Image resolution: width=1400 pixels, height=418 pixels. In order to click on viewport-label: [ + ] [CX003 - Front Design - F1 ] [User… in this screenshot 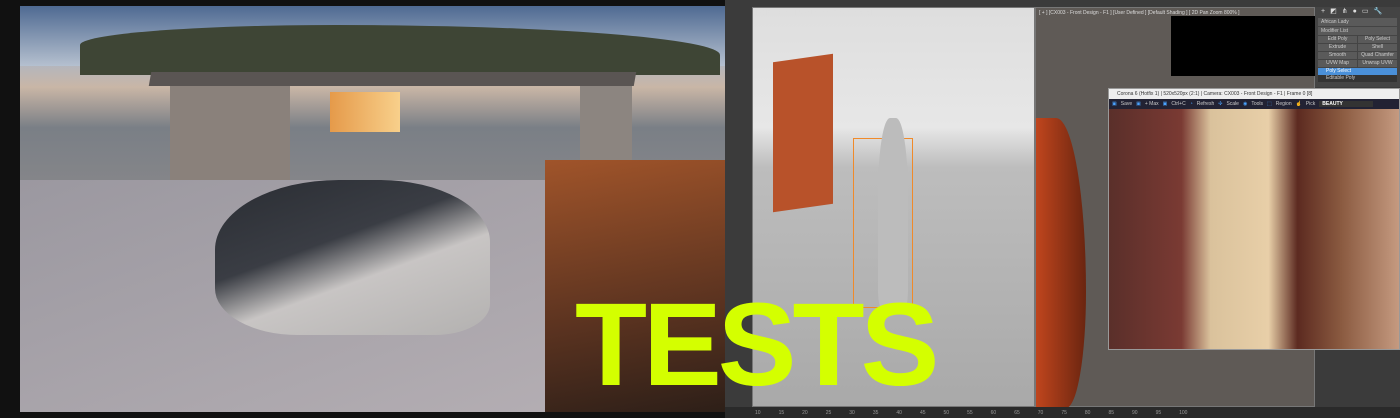, I will do `click(1139, 13)`.